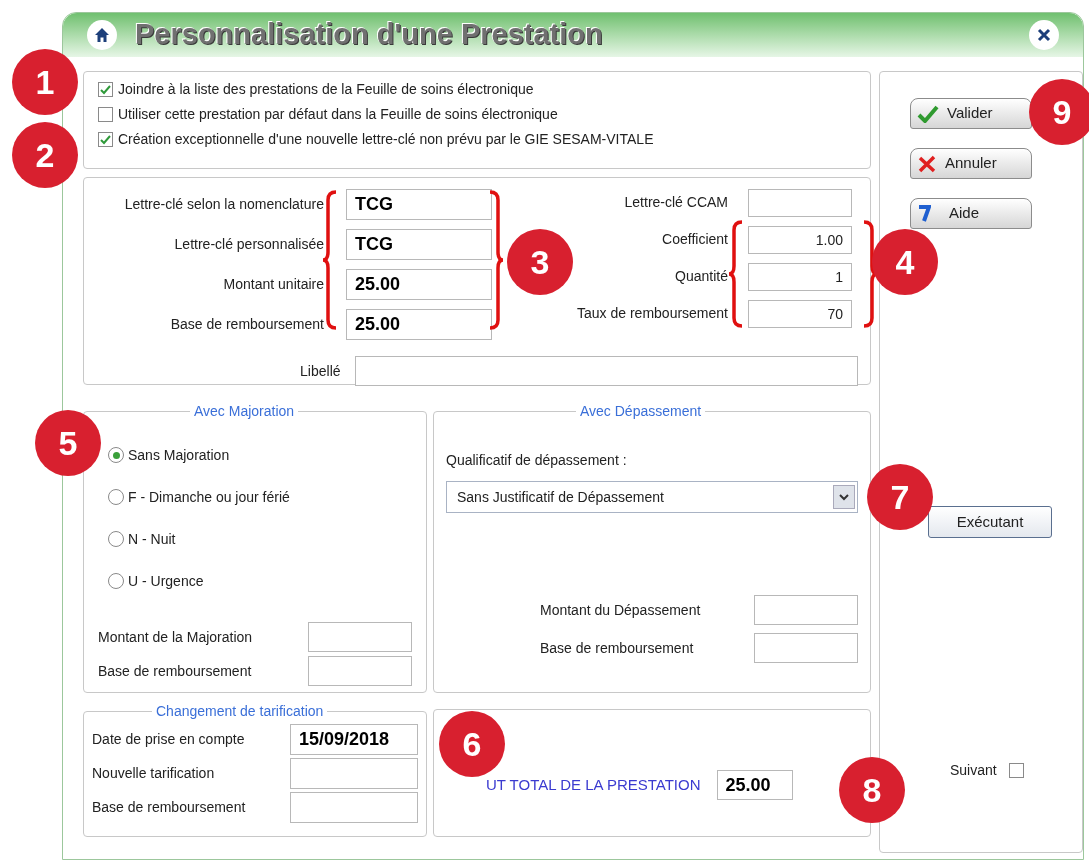  What do you see at coordinates (354, 739) in the screenshot?
I see `text-field: 15/09/2018` at bounding box center [354, 739].